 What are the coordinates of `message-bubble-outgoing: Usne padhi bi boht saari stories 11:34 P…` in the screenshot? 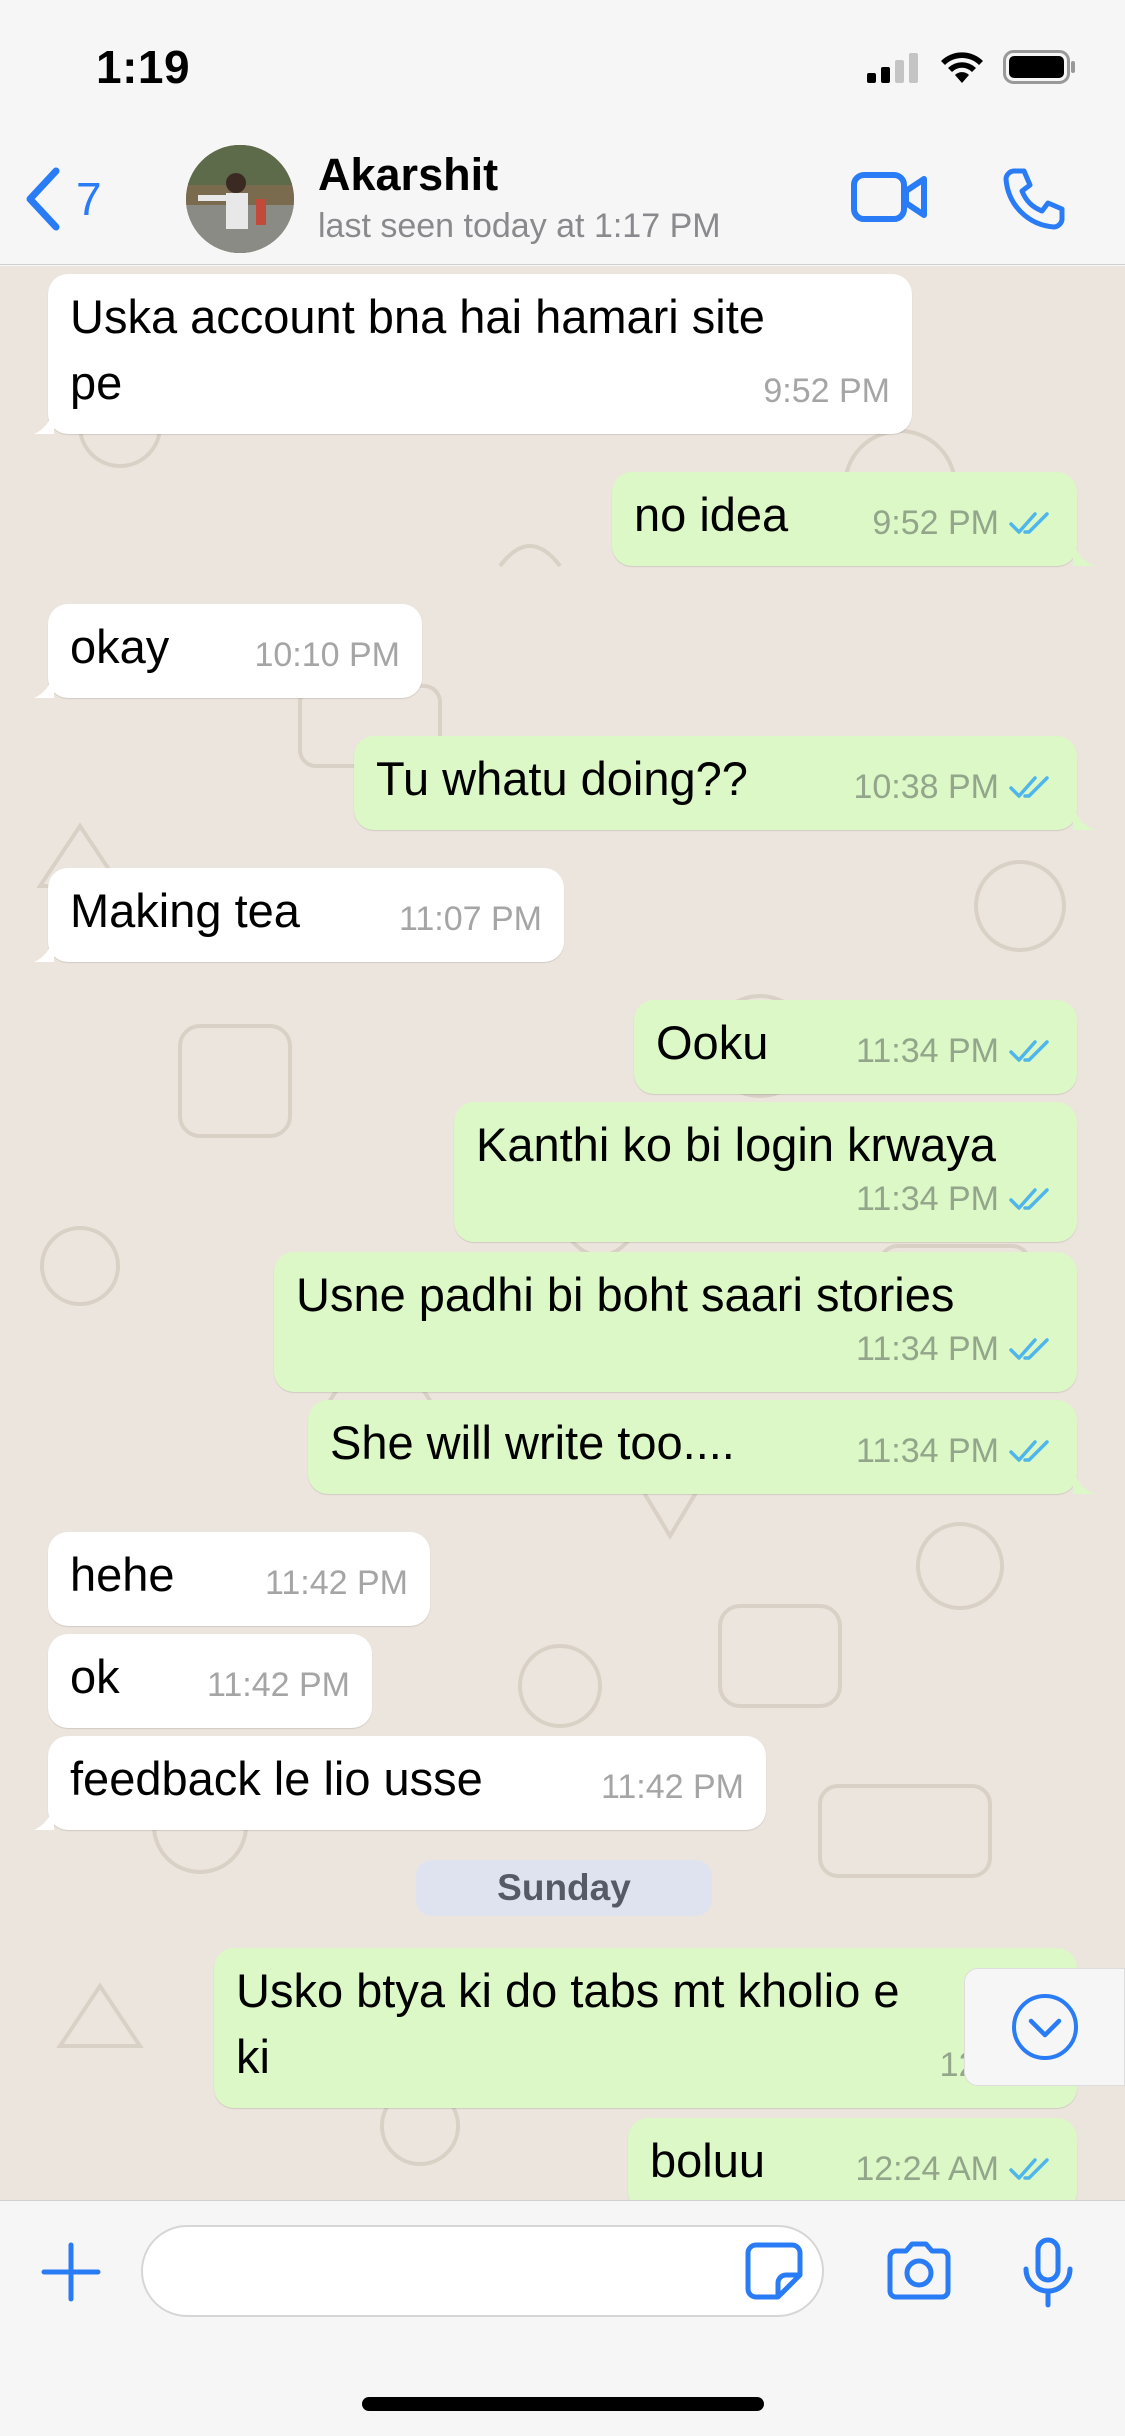 It's located at (675, 1322).